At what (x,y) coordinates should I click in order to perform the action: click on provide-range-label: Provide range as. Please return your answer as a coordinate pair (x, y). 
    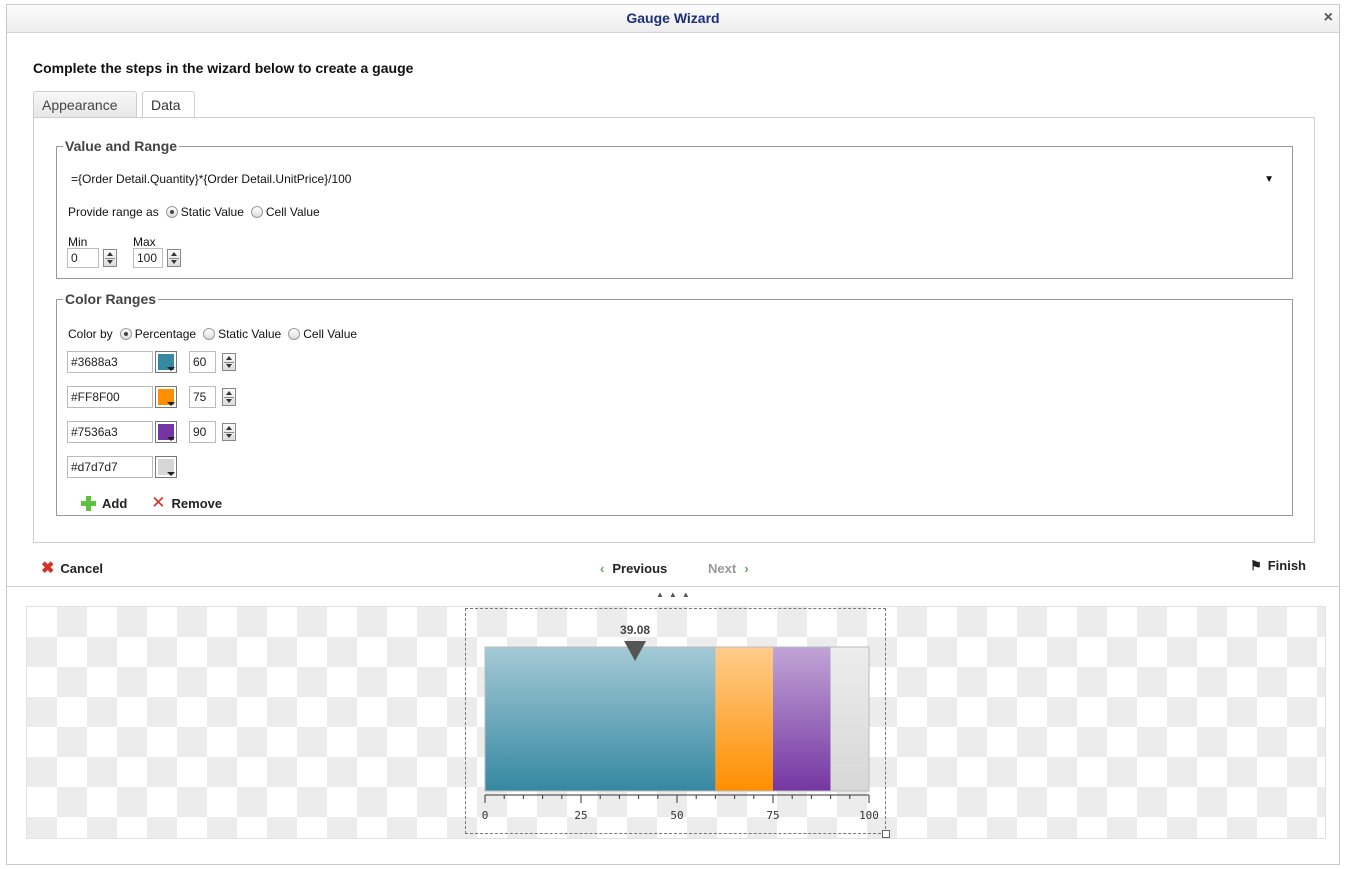
    Looking at the image, I should click on (113, 212).